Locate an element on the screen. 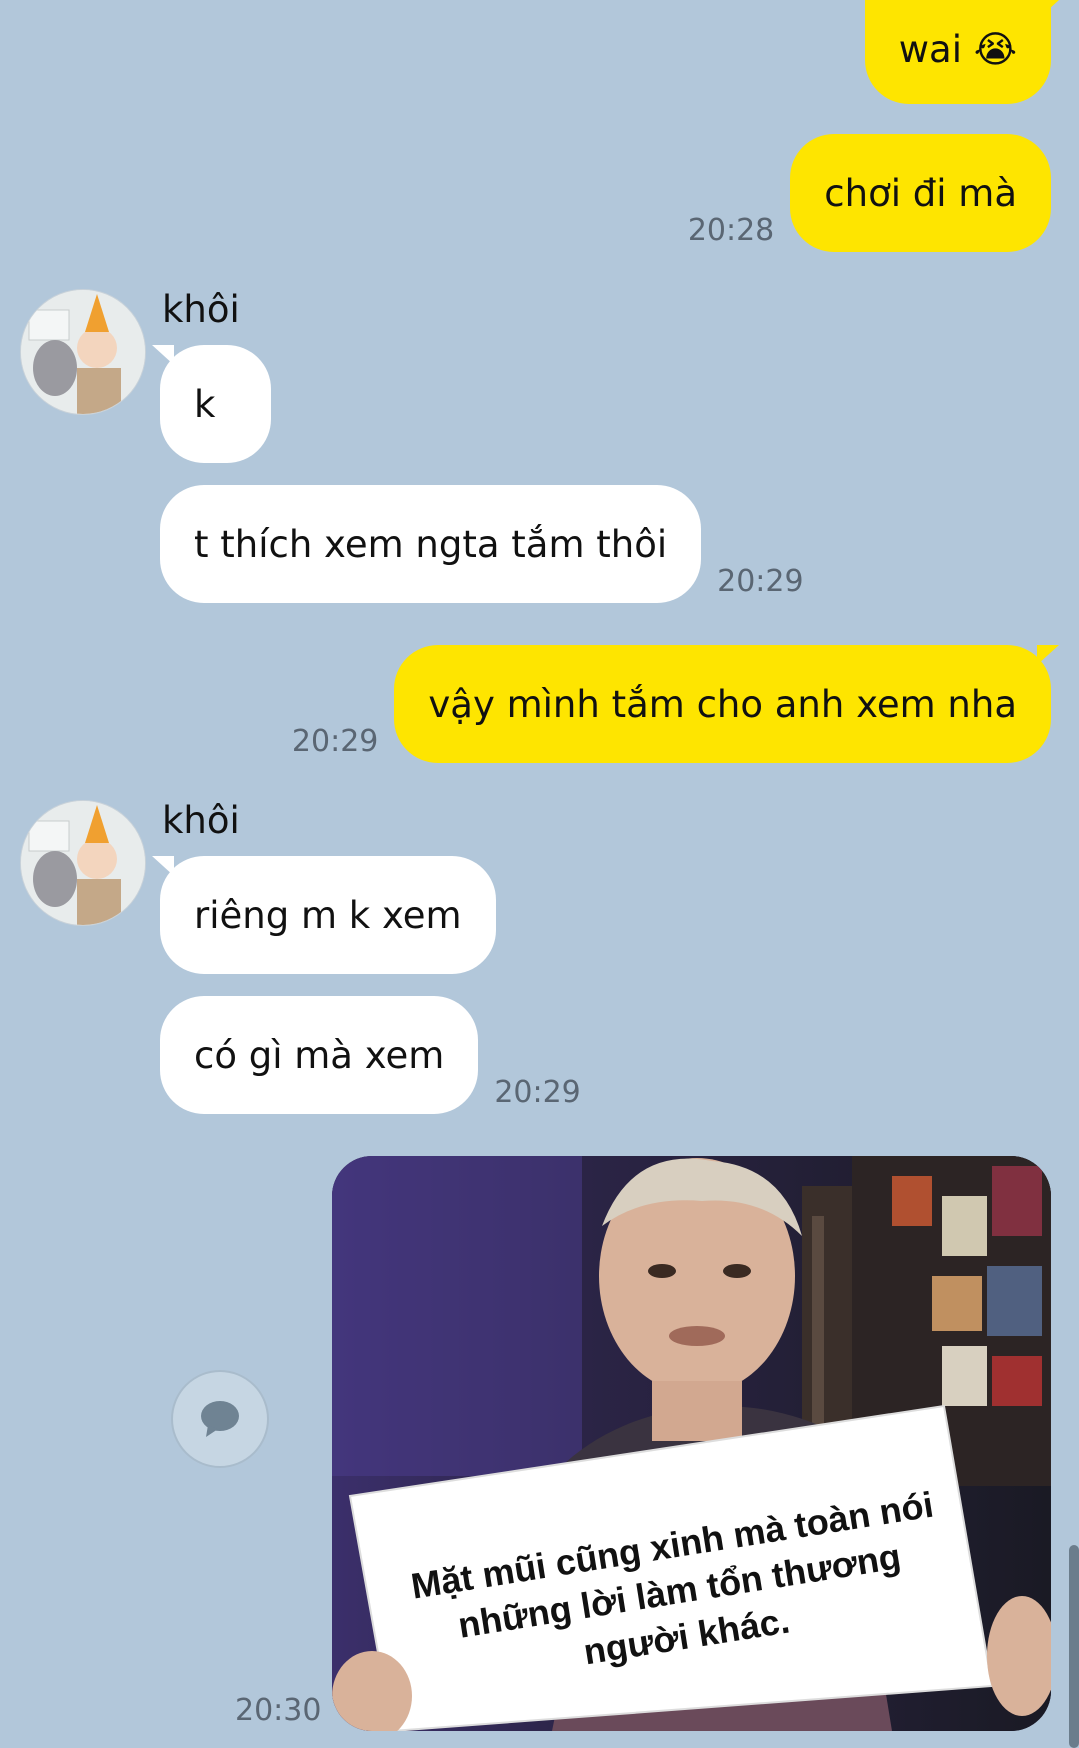  outgoing-message: wai 😭 is located at coordinates (962, 52).